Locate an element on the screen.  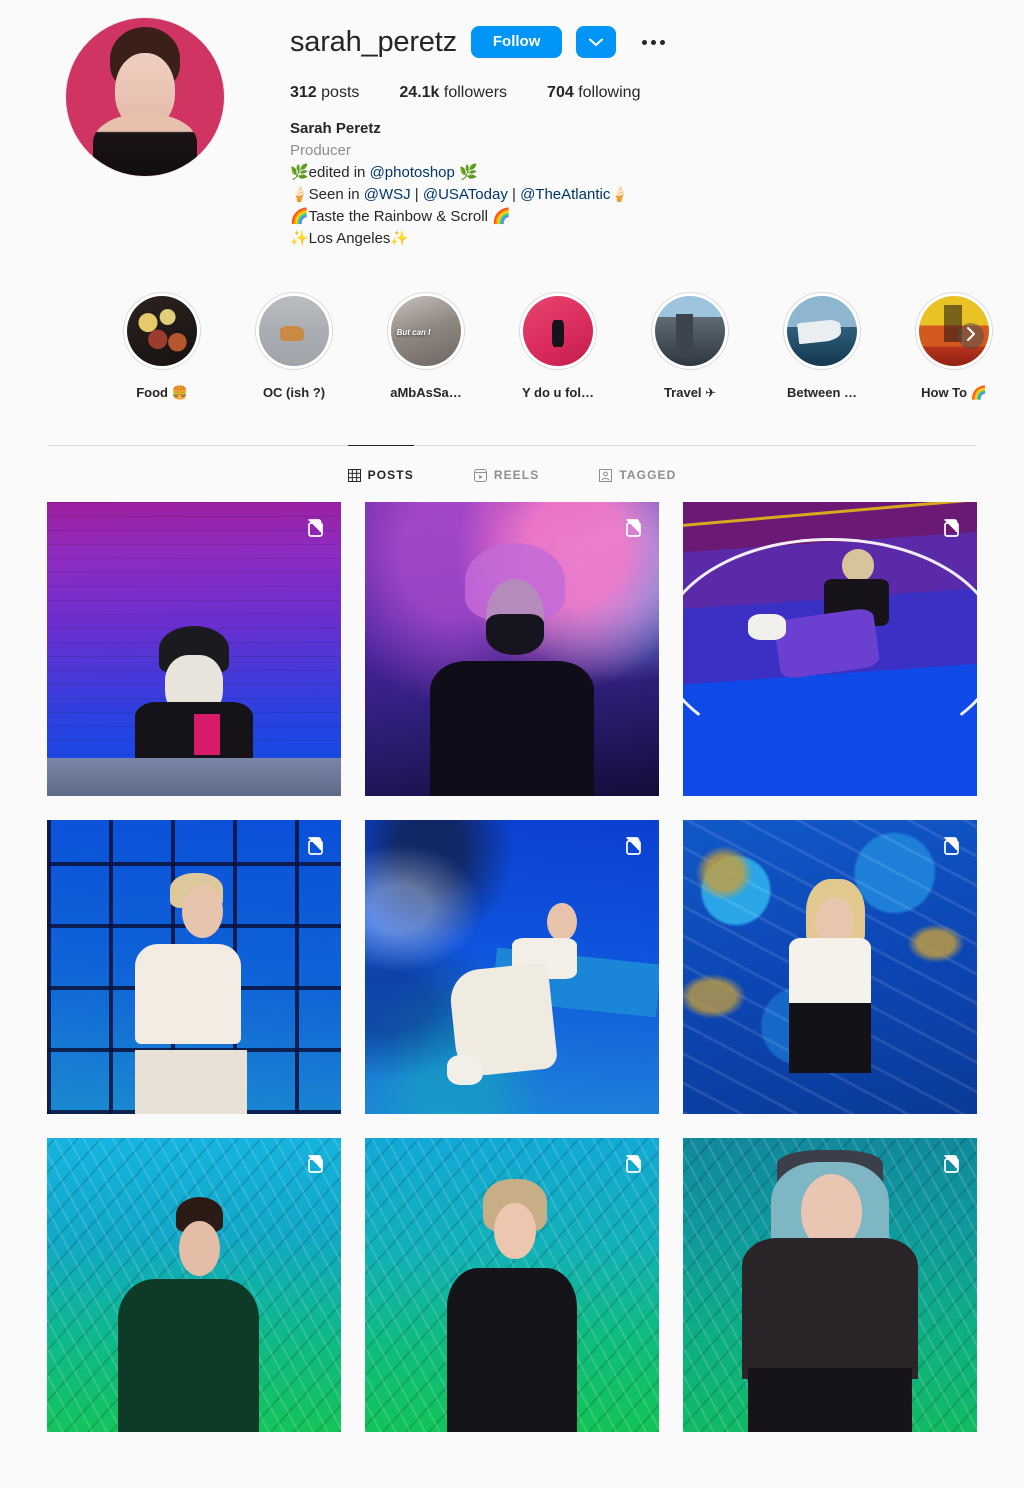
more-options-button is located at coordinates (653, 42).